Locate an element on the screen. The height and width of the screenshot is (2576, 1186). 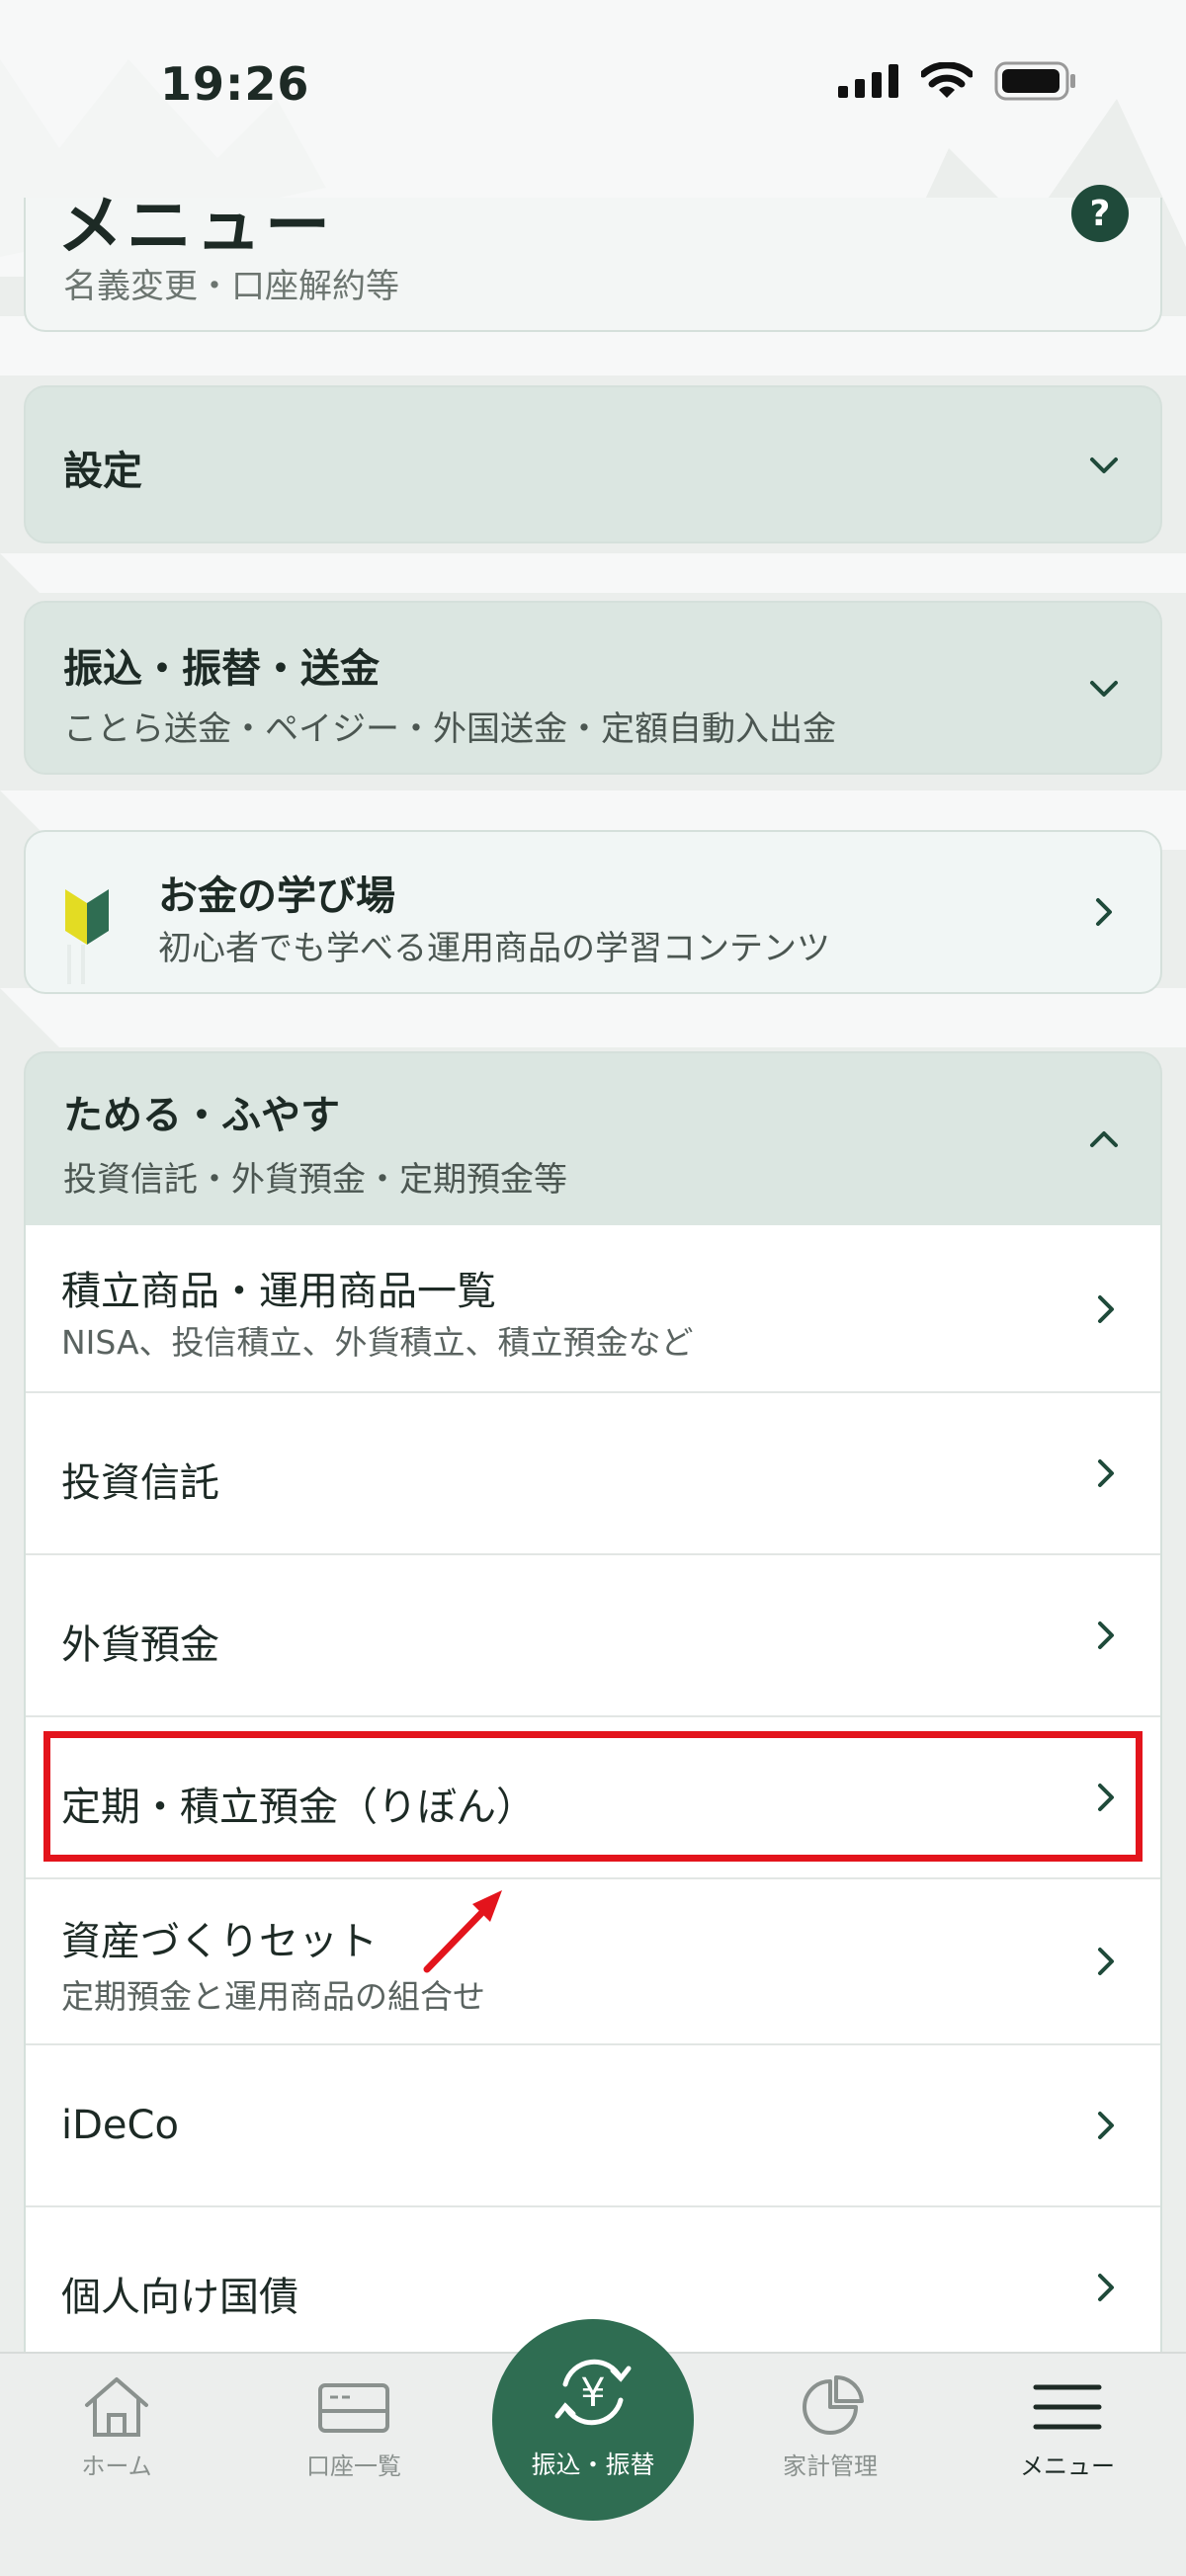
list-item-label: 資産づくりセット is located at coordinates (219, 1941).